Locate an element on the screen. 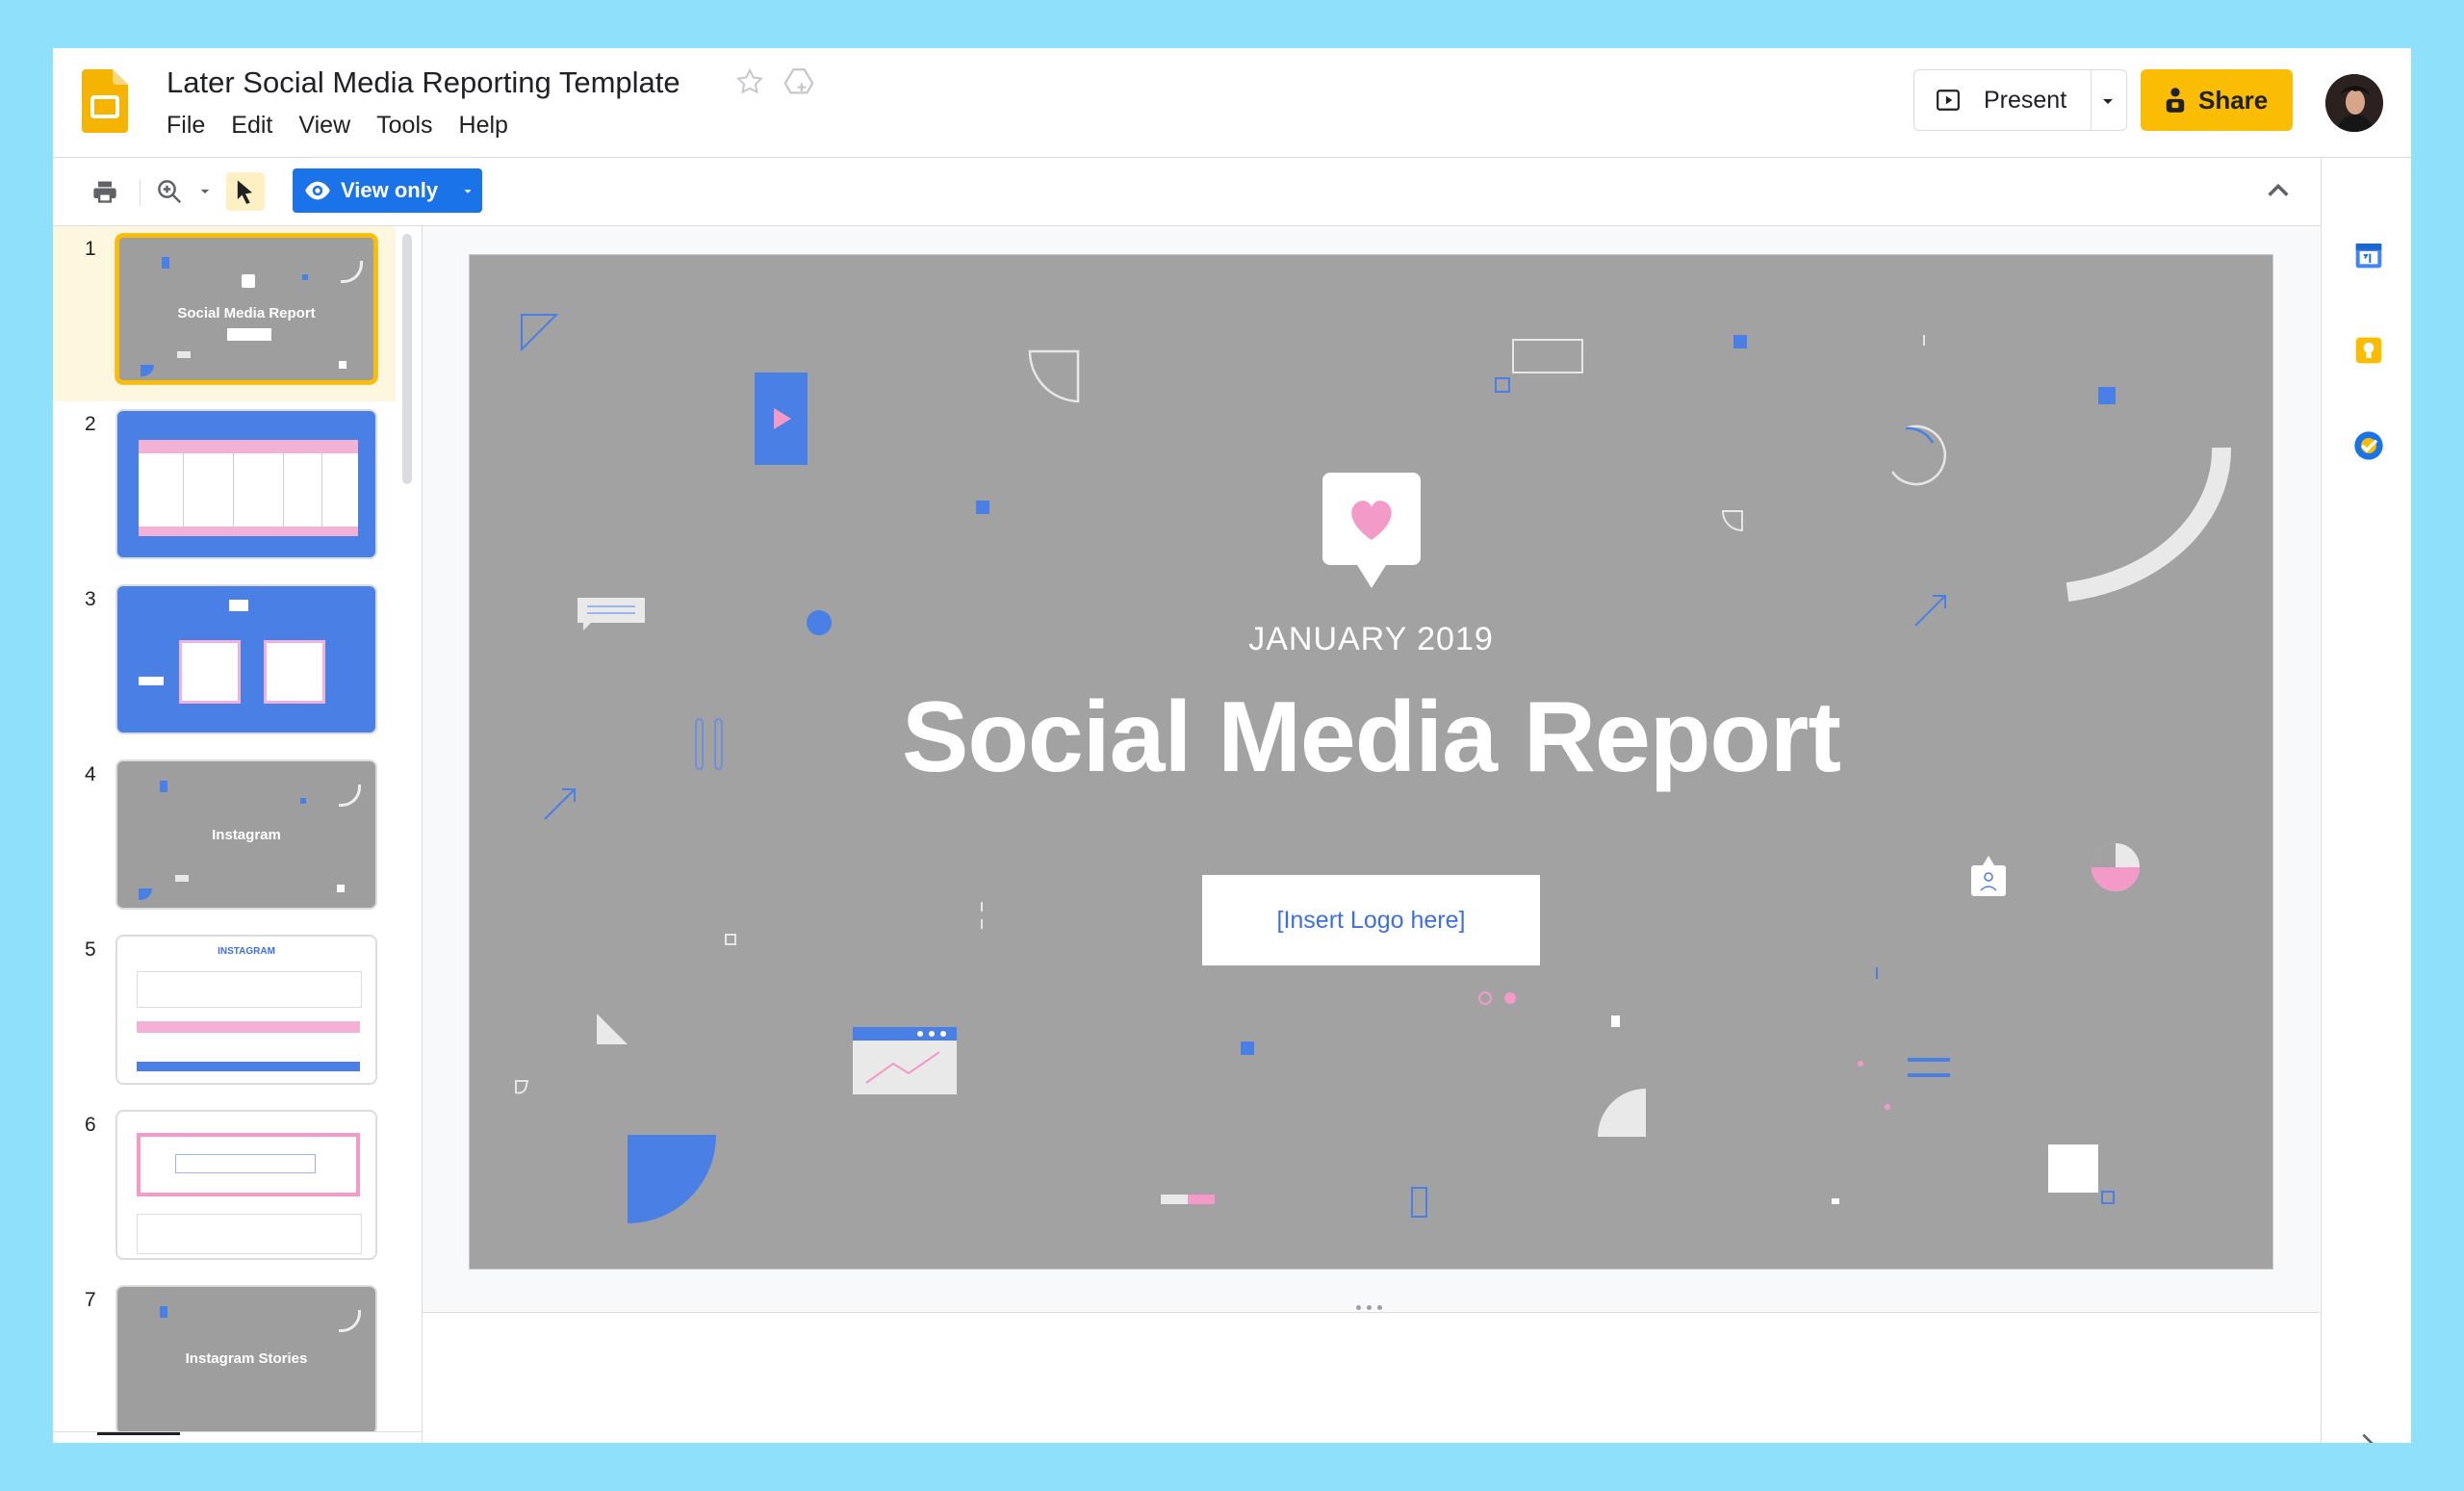  thumbnail-row: 1 Social Media Report is located at coordinates (234, 314).